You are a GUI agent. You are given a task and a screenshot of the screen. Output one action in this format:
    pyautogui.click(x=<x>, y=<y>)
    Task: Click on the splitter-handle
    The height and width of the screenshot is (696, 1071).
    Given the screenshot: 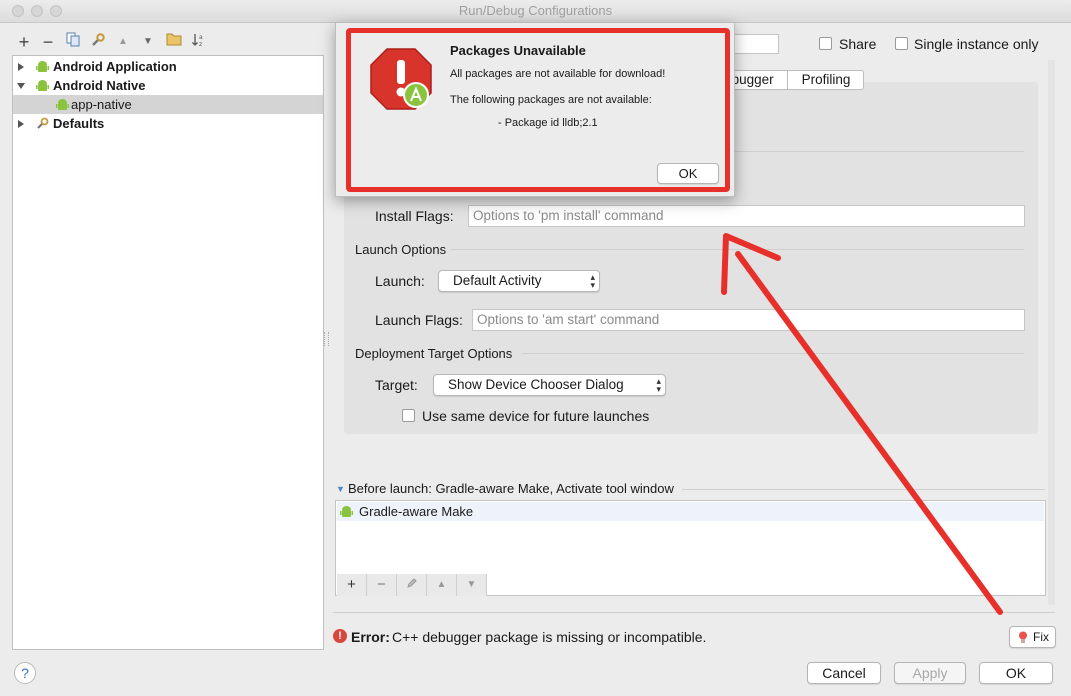 What is the action you would take?
    pyautogui.click(x=326, y=339)
    